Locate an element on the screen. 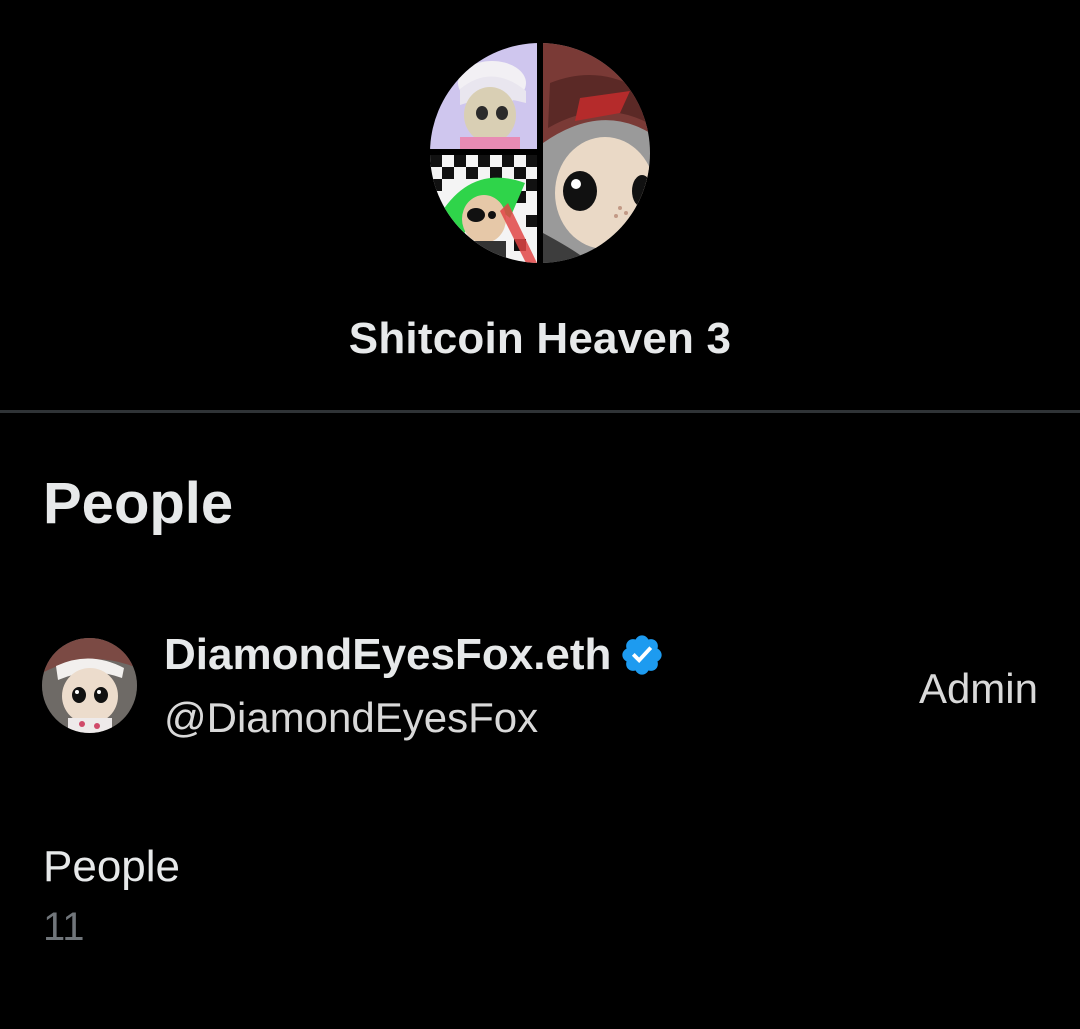 The image size is (1080, 1029). user-avatar-icon is located at coordinates (89, 685).